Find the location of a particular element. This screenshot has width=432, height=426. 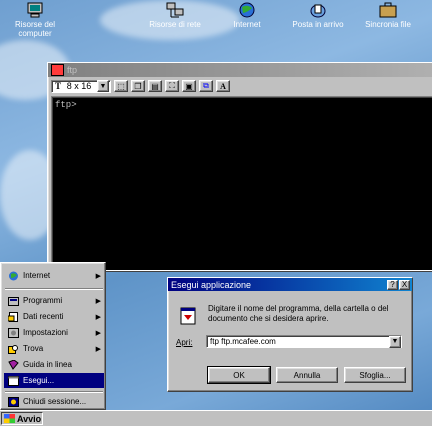

font-size-select: T 8 x 16 ▼ is located at coordinates (81, 86).